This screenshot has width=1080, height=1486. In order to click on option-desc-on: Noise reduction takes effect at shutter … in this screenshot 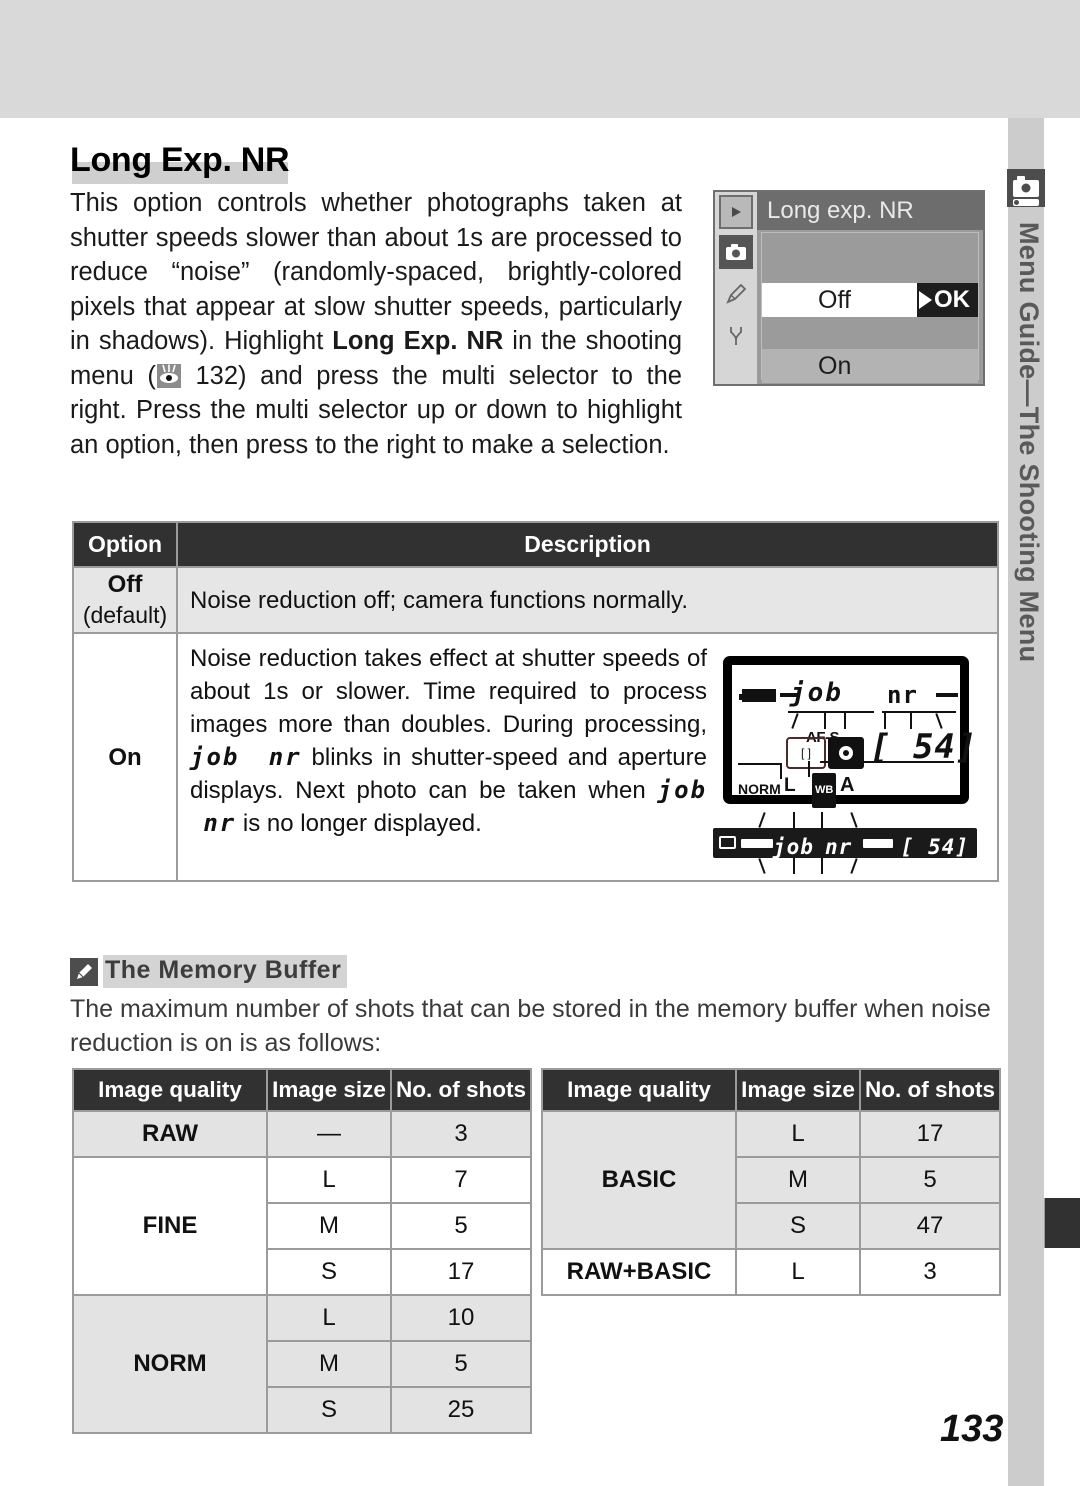, I will do `click(587, 757)`.